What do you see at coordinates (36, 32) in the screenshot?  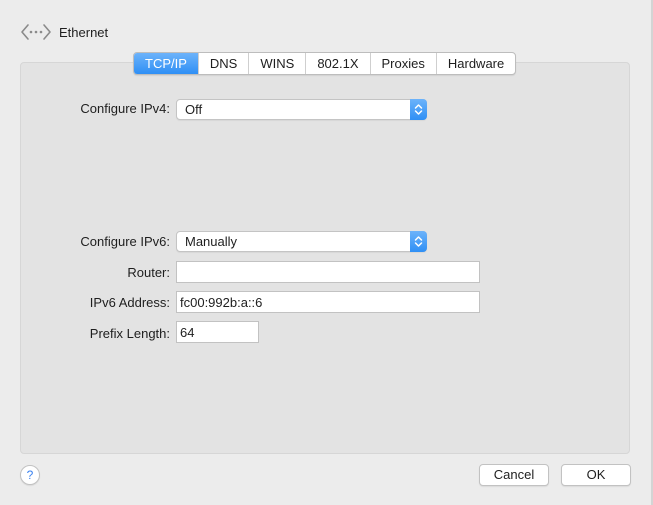 I see `network-ethernet-icon` at bounding box center [36, 32].